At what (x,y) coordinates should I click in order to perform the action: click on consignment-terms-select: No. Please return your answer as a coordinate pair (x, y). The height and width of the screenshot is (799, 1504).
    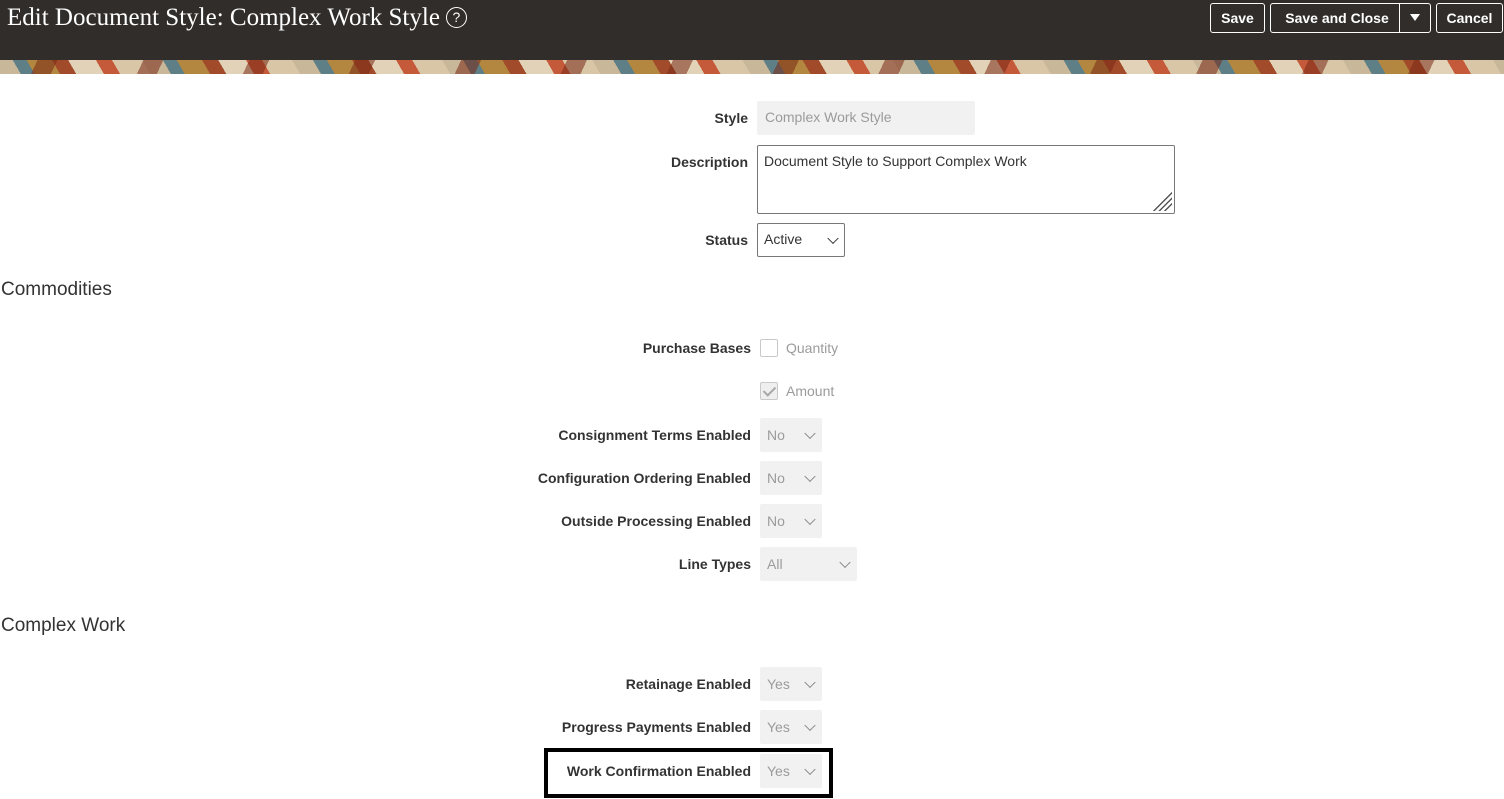
    Looking at the image, I should click on (791, 435).